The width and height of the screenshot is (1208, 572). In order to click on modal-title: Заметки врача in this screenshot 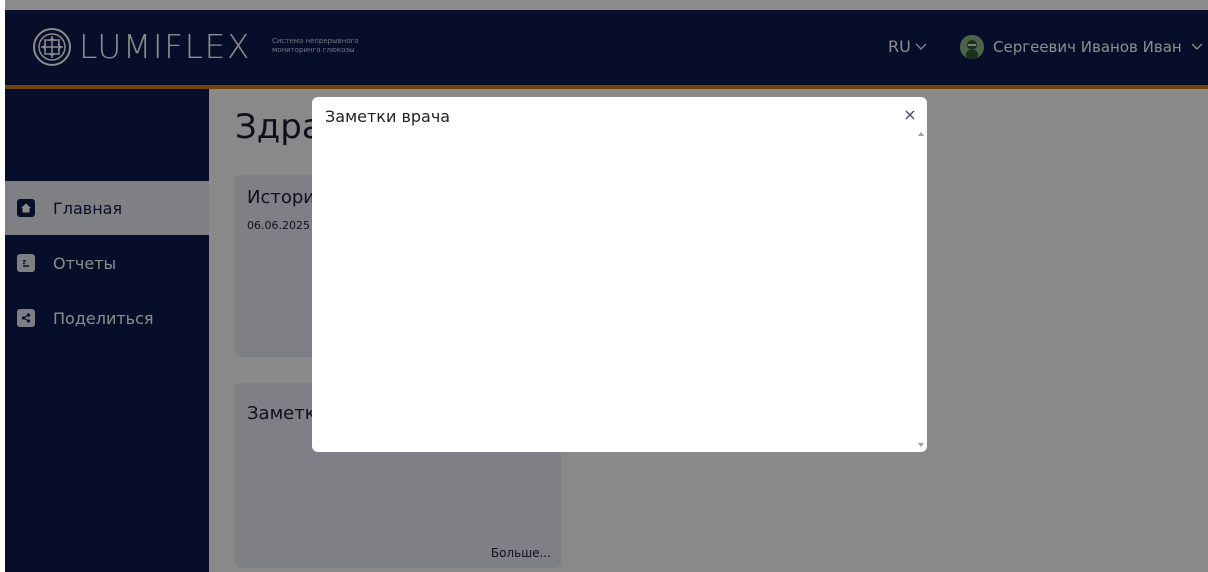, I will do `click(388, 116)`.